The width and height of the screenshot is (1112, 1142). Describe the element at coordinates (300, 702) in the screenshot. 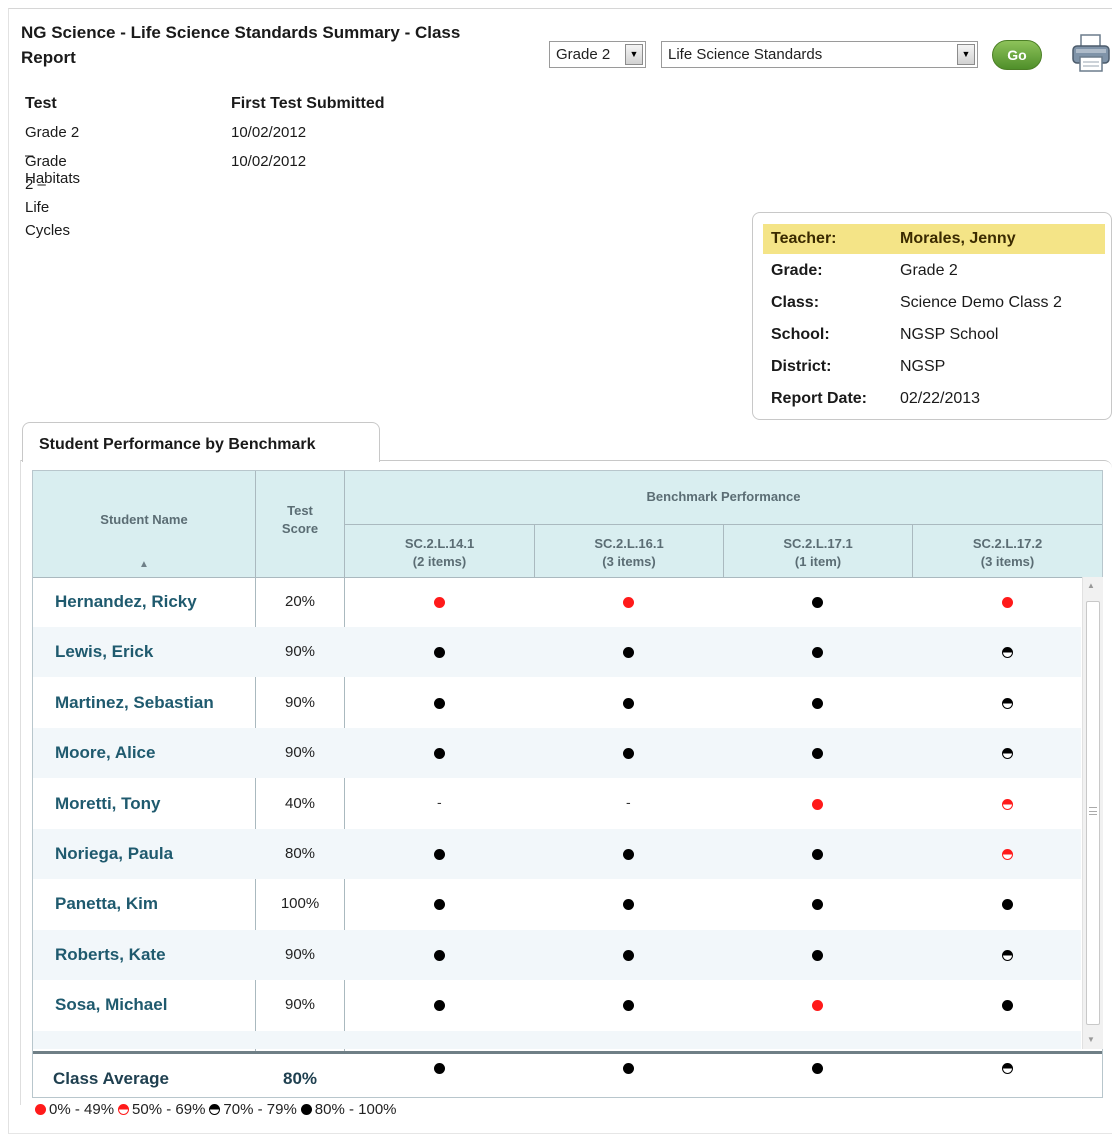

I see `student-score: 90%` at that location.